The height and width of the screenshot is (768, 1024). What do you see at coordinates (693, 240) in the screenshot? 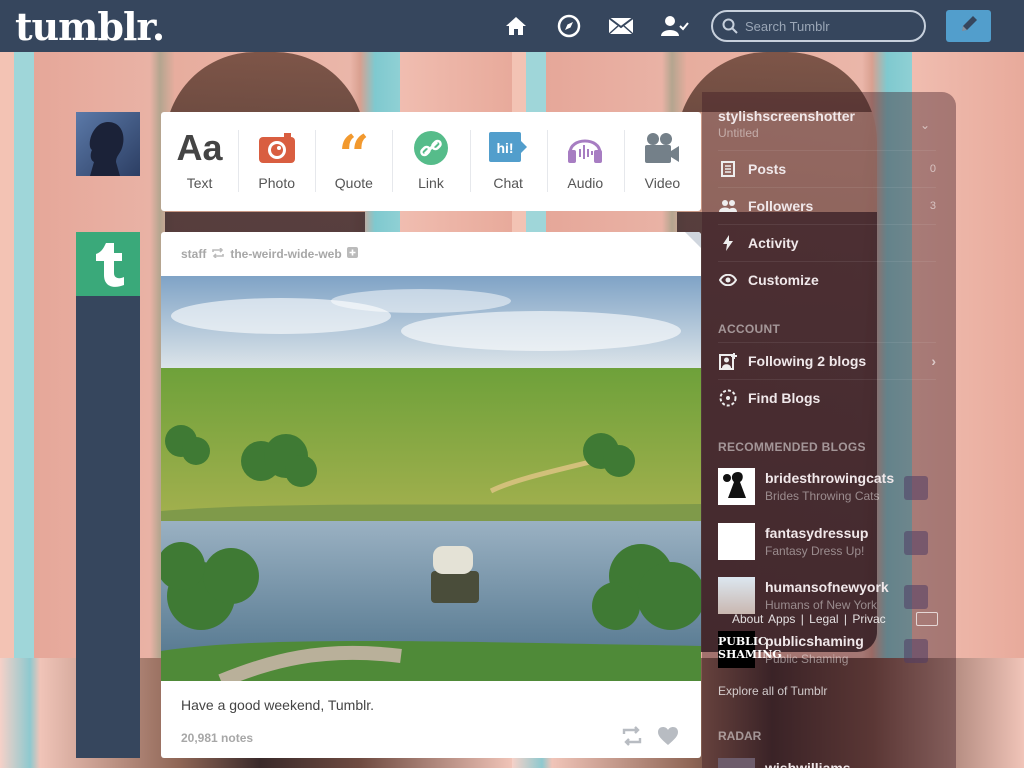
I see `post-corner-fold` at bounding box center [693, 240].